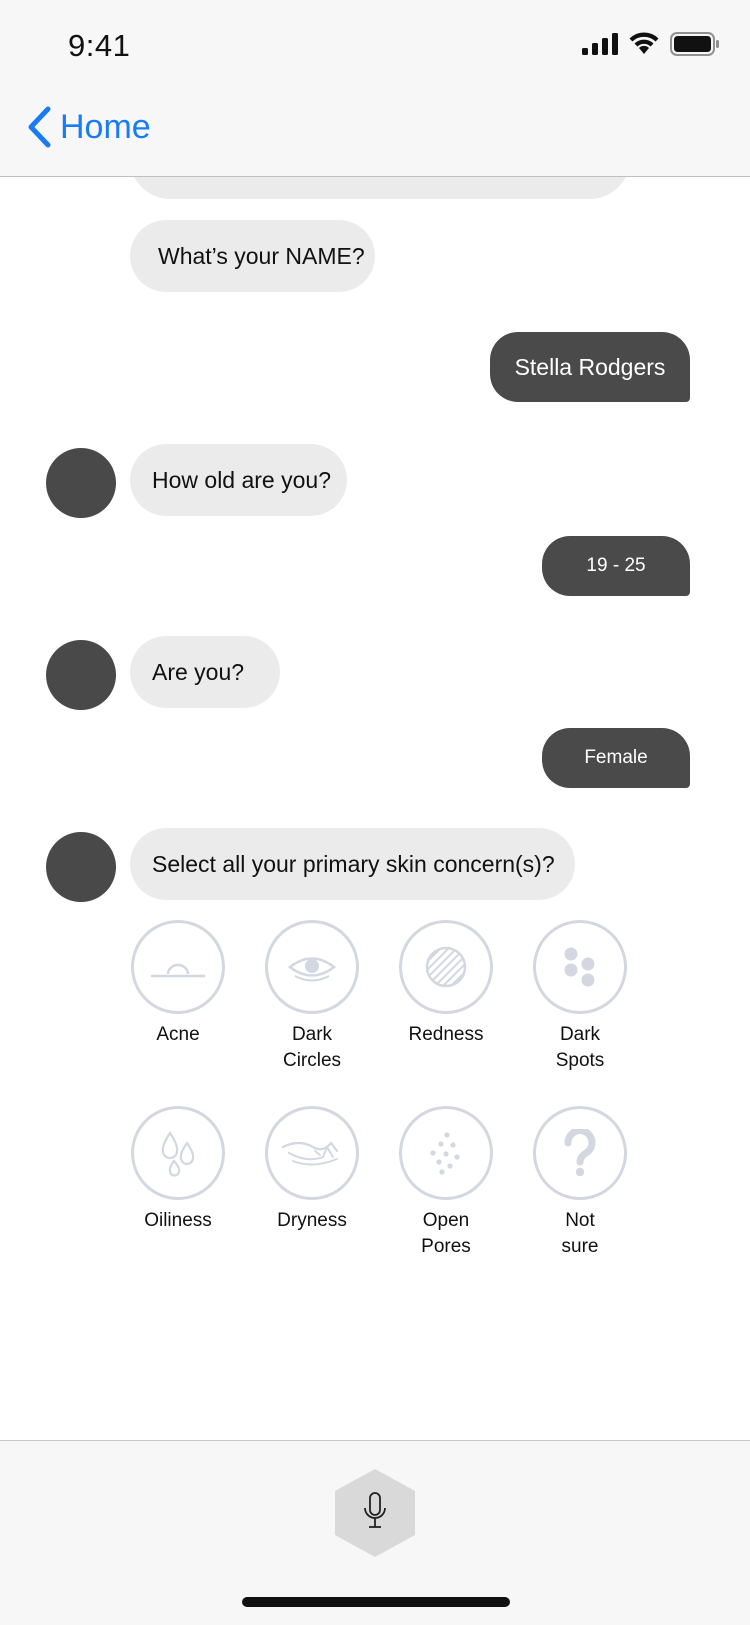 This screenshot has width=750, height=1625. What do you see at coordinates (580, 1047) in the screenshot?
I see `concern-label: Dark Spots` at bounding box center [580, 1047].